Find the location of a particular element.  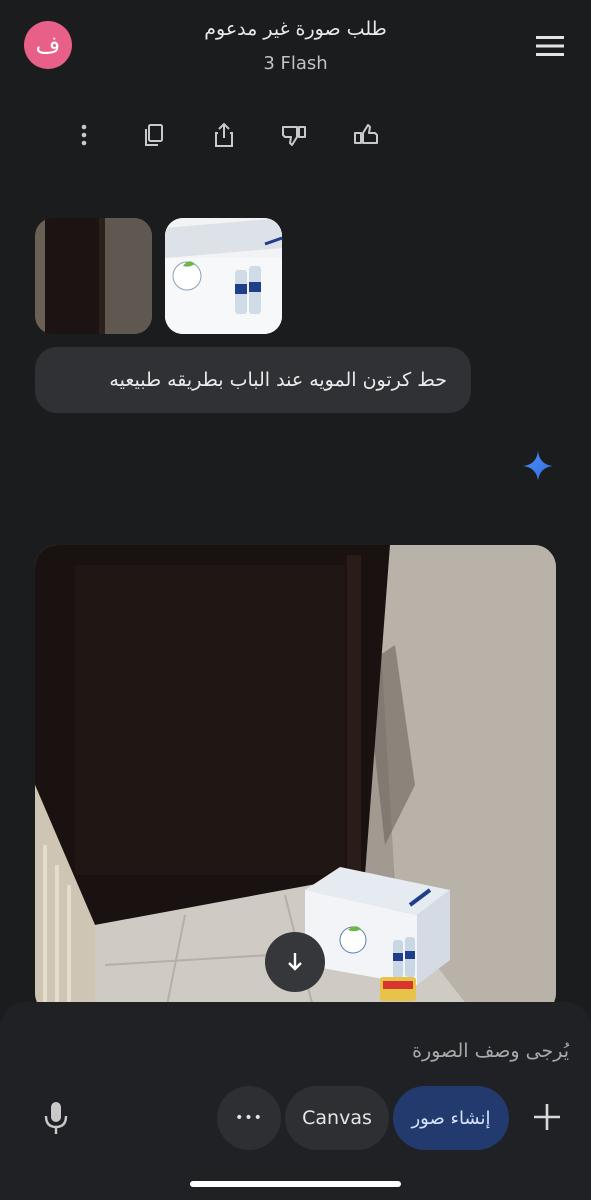

attached-image-door is located at coordinates (93, 276).